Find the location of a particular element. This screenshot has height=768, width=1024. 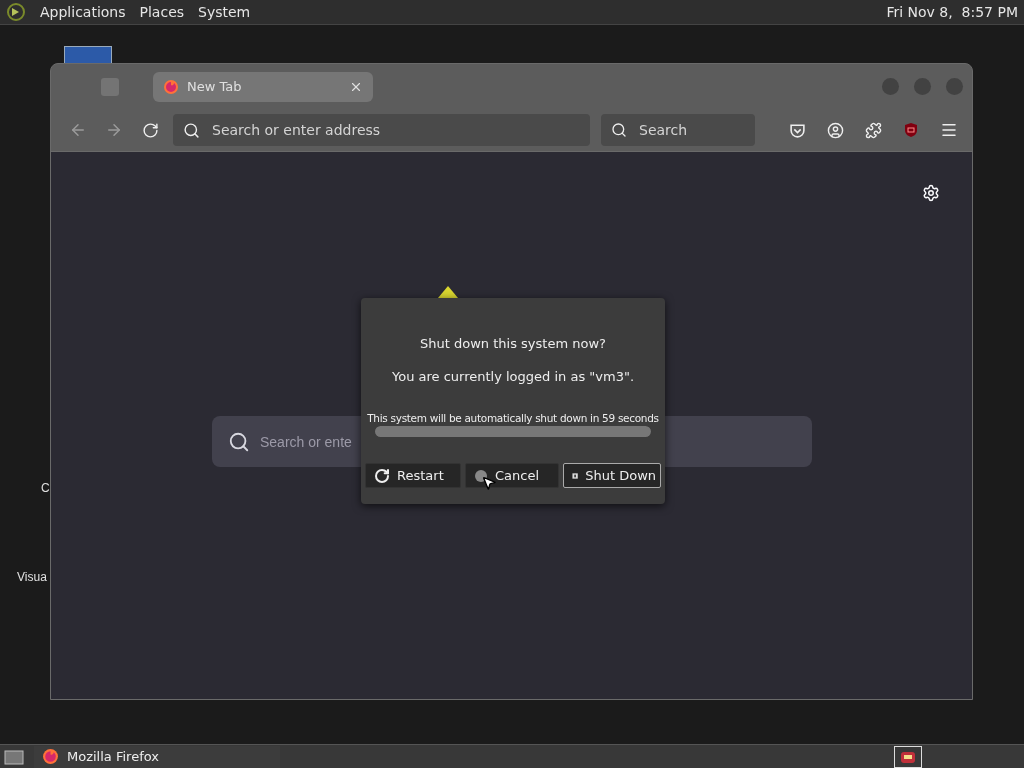

countdown-text: This system will be automatically shut down in 59 seconds is located at coordinates (513, 418).